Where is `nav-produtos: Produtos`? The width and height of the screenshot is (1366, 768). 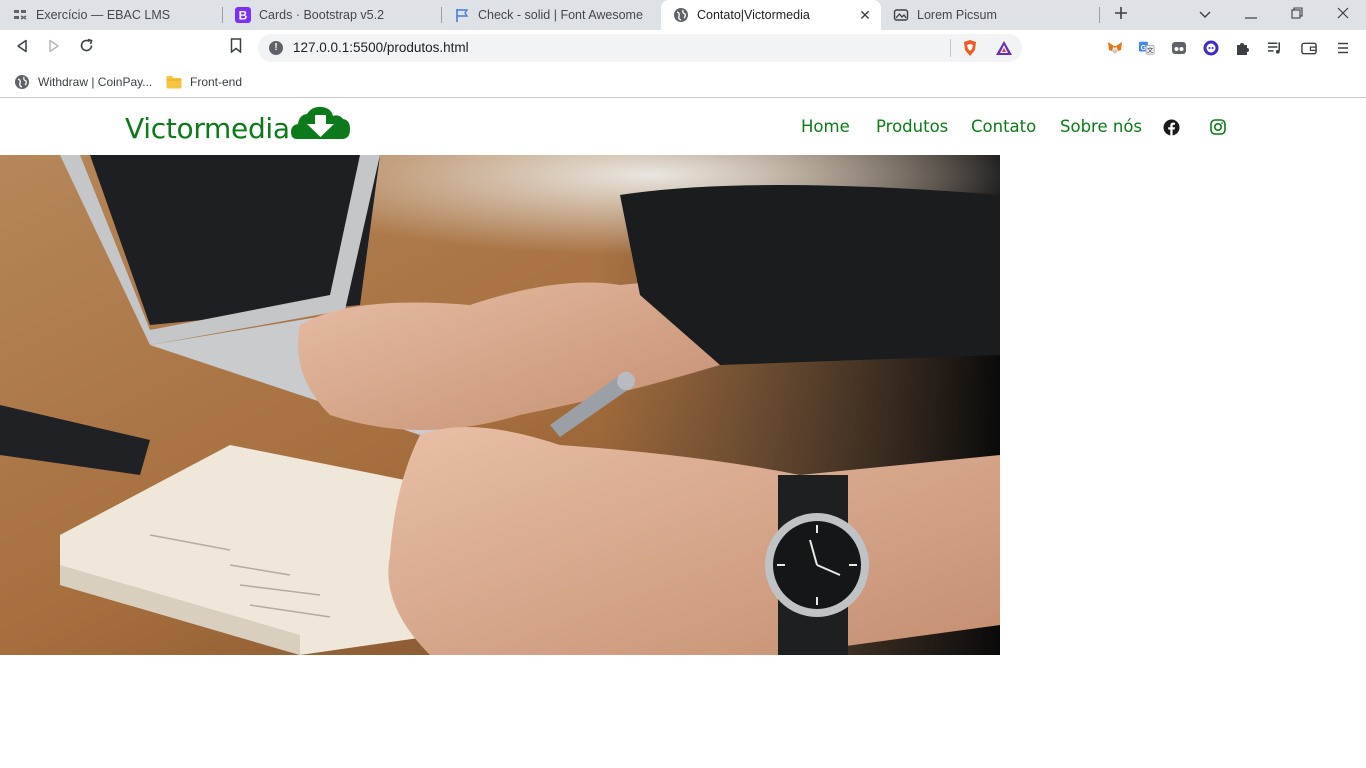
nav-produtos: Produtos is located at coordinates (912, 127).